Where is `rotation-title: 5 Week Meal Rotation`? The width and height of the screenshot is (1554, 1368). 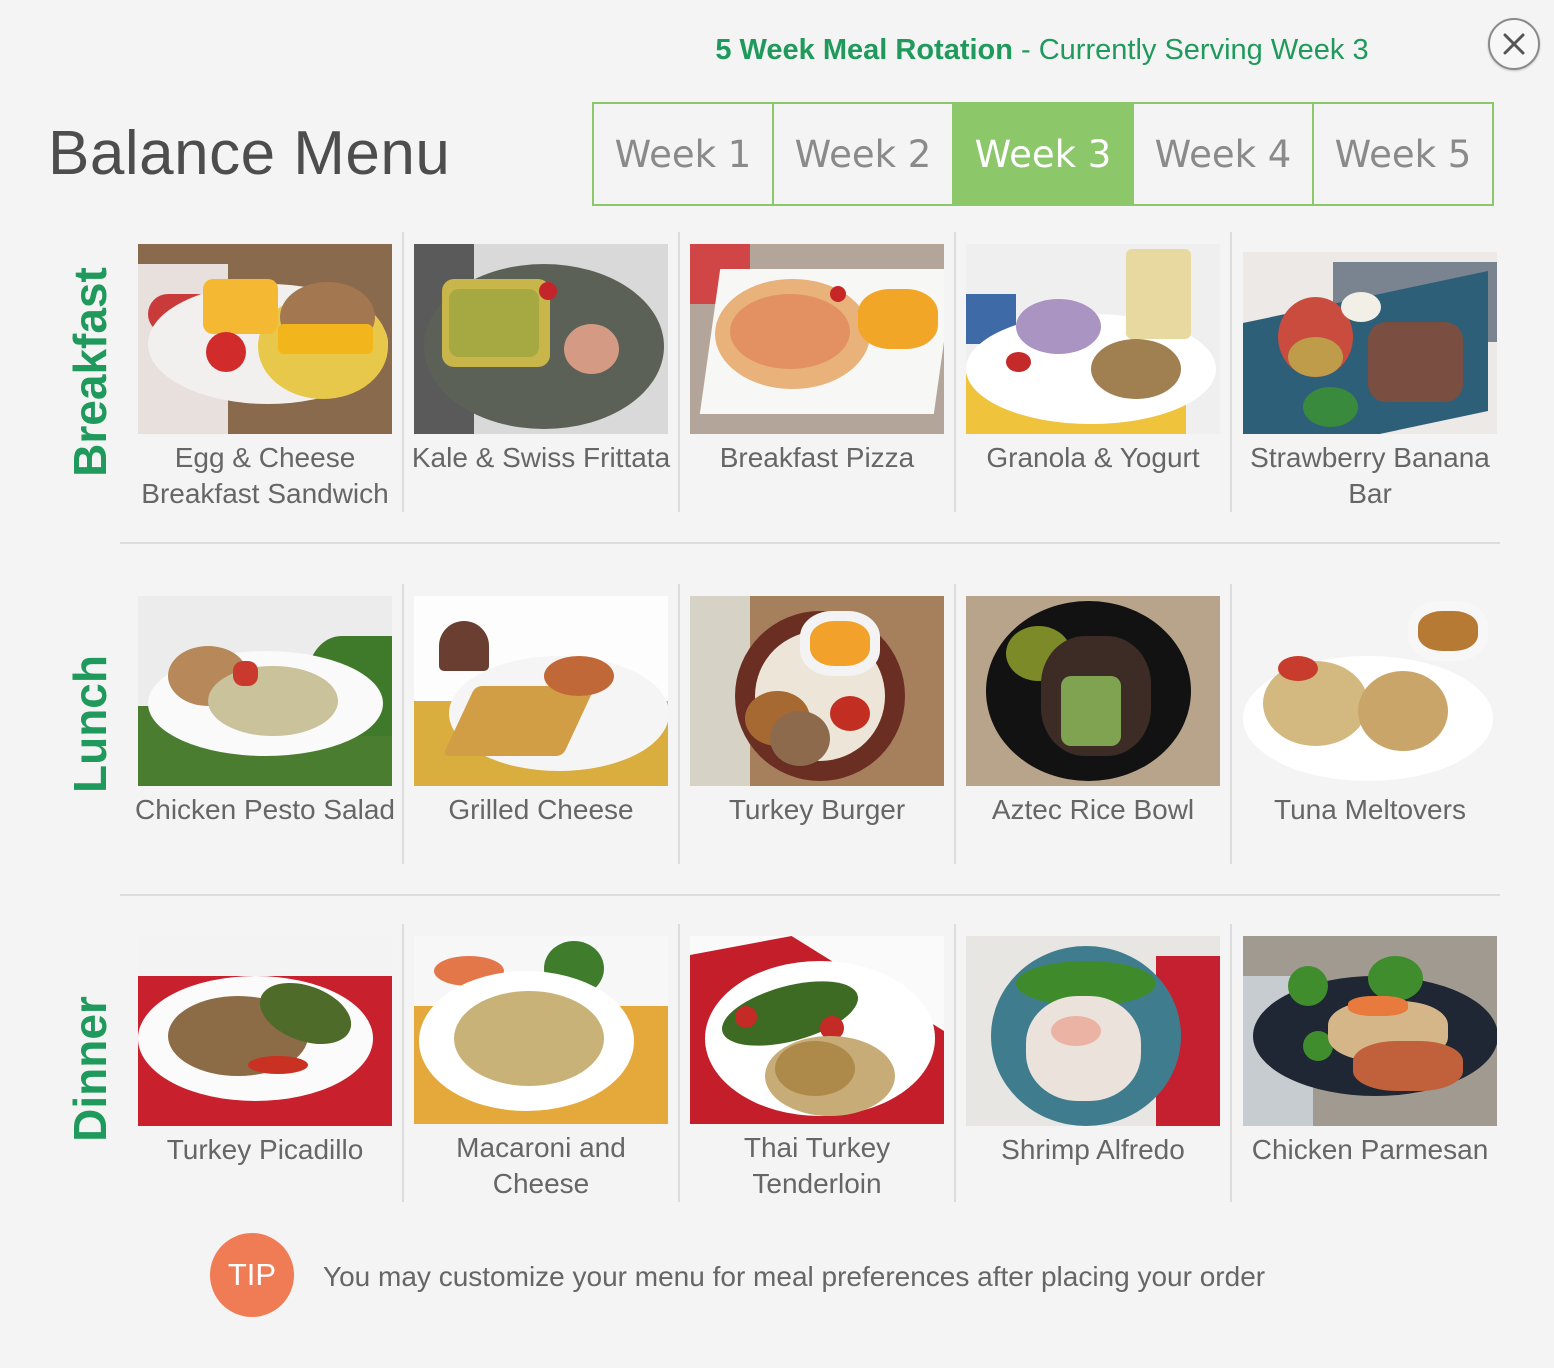
rotation-title: 5 Week Meal Rotation is located at coordinates (864, 50).